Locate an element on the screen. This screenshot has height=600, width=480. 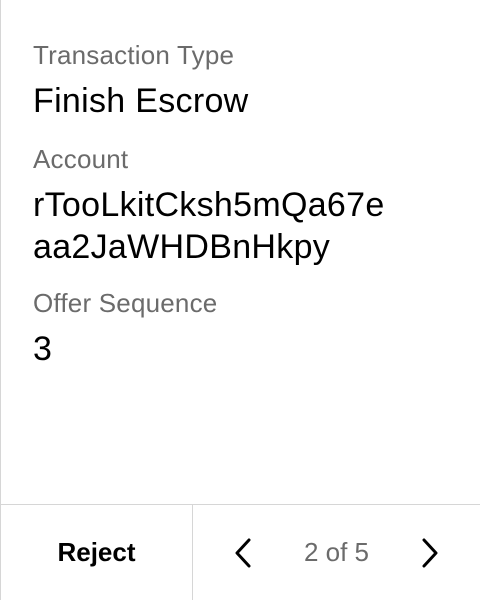
account-label: Account is located at coordinates (81, 159).